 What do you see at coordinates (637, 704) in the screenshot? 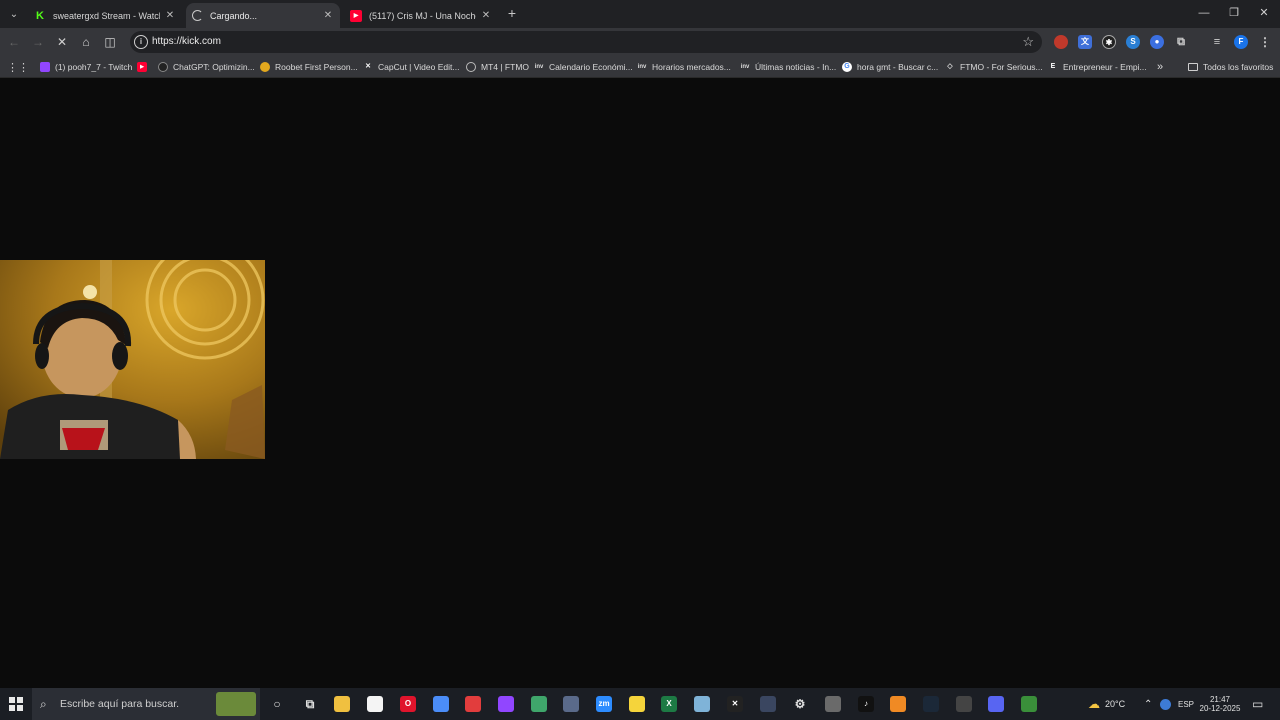
I see `sticky-notes-icon` at bounding box center [637, 704].